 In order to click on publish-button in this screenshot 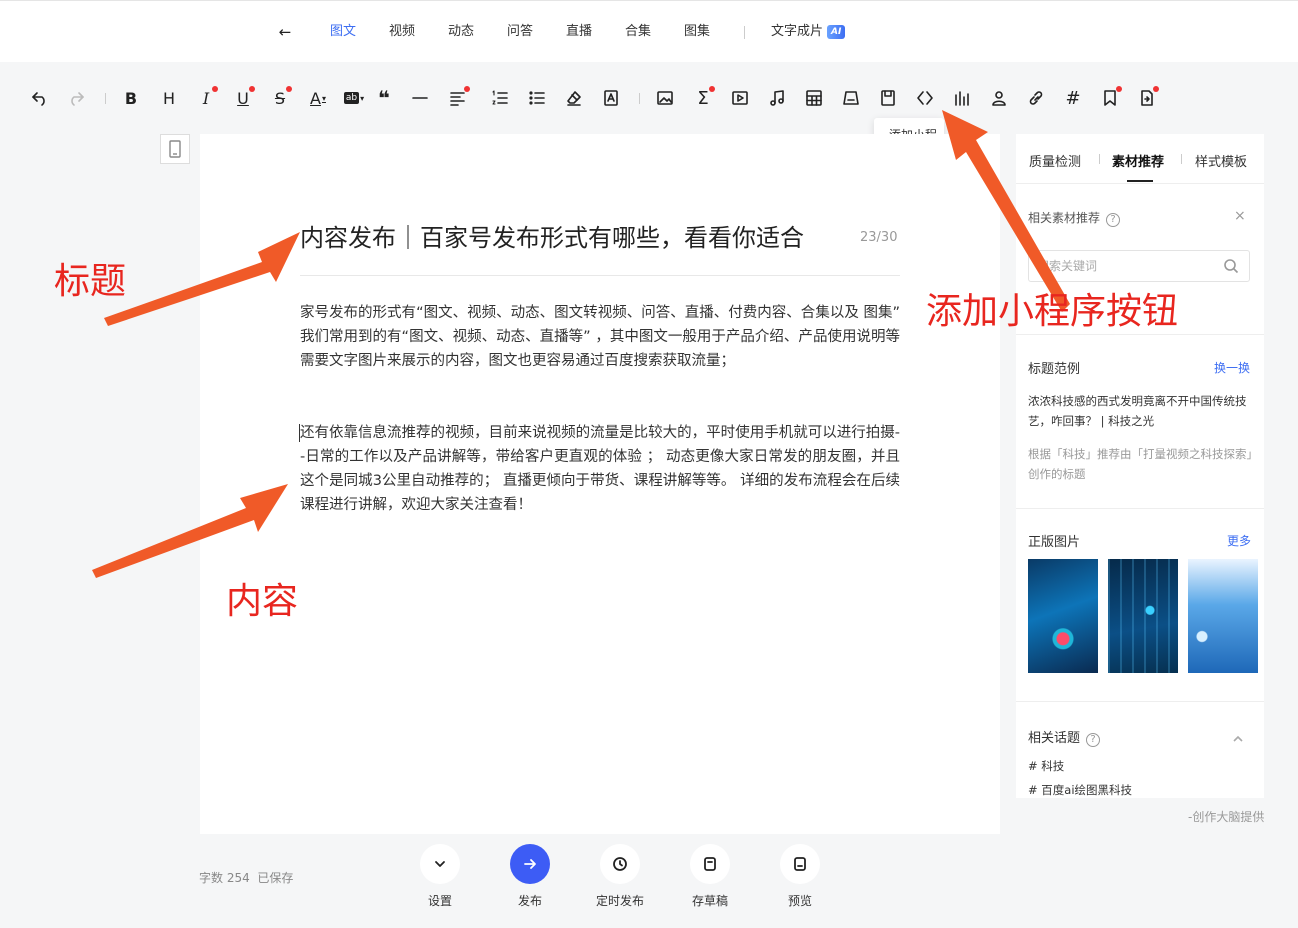, I will do `click(530, 864)`.